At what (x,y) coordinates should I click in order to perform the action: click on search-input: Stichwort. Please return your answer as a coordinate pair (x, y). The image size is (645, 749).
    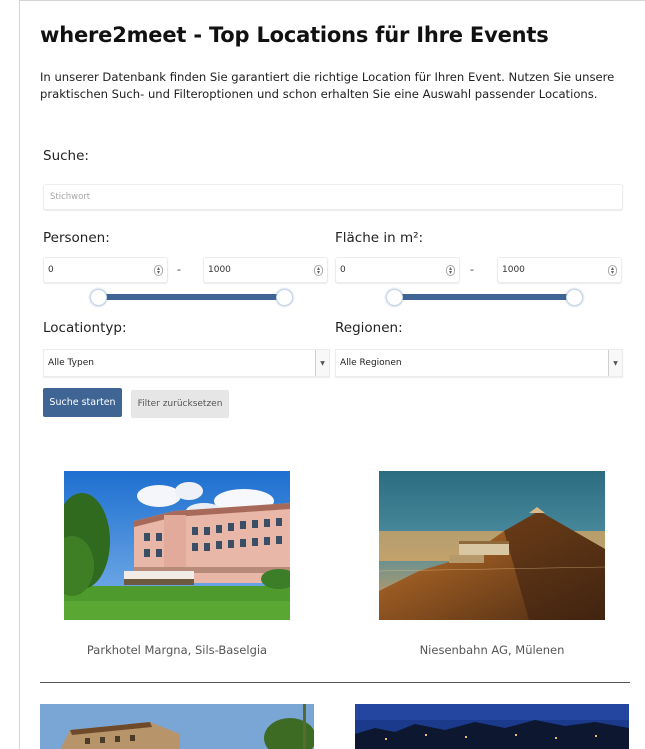
    Looking at the image, I should click on (333, 197).